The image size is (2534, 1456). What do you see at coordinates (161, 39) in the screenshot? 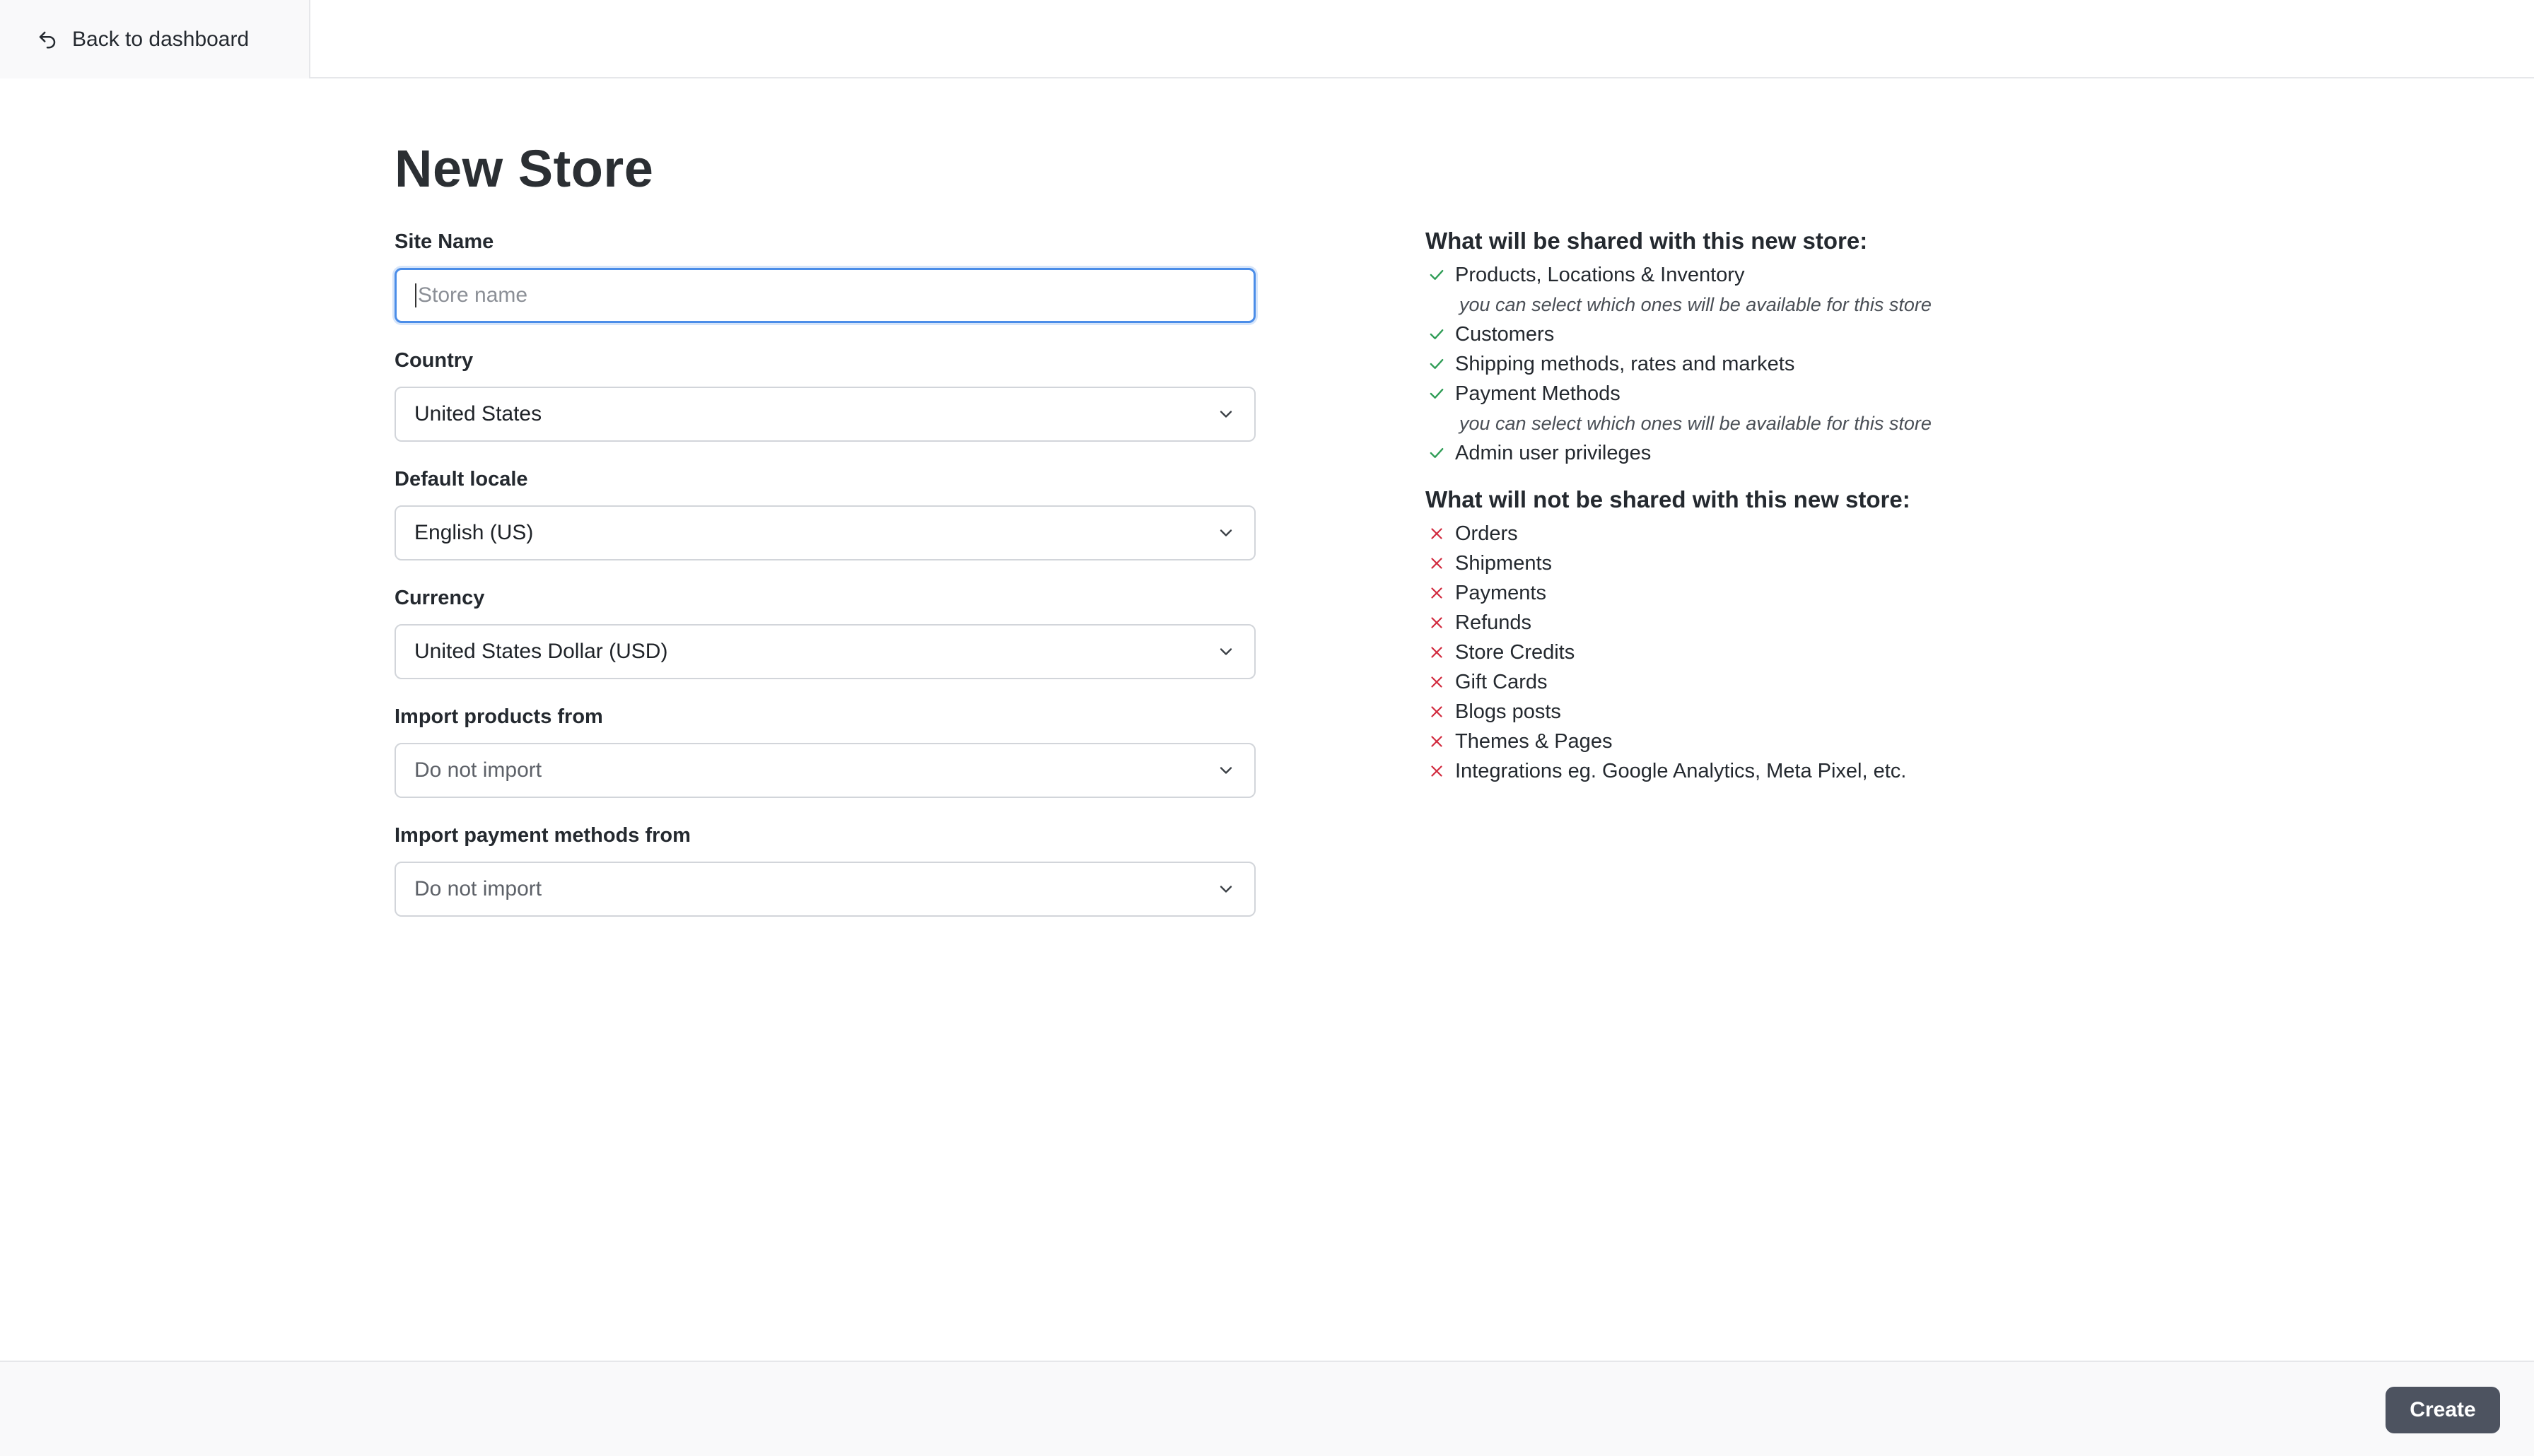
I see `back-to-dashboard-label: Back to dashboard` at bounding box center [161, 39].